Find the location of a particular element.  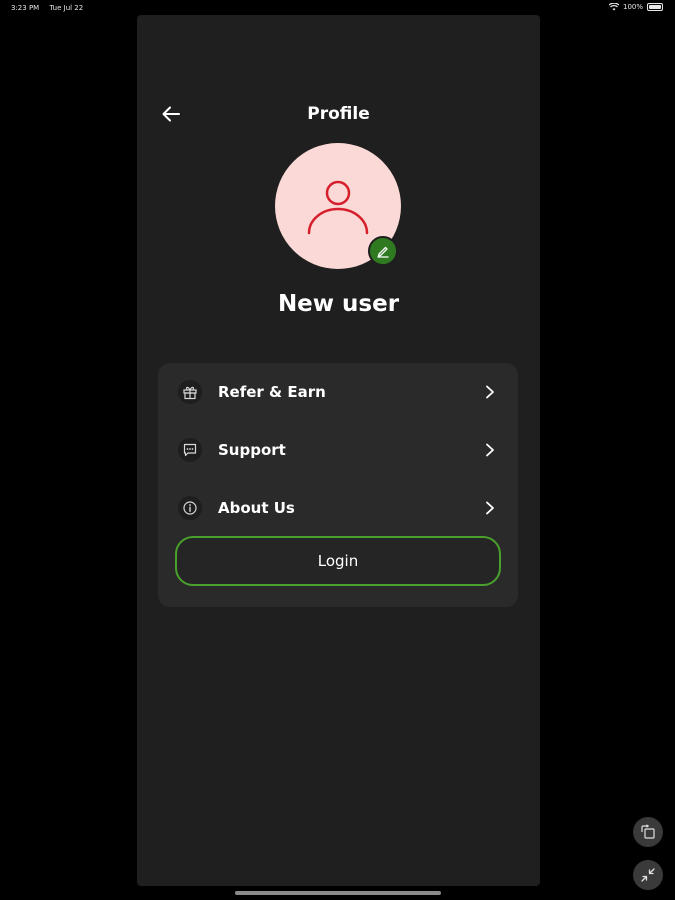

menu-label-support: Support is located at coordinates (252, 450).